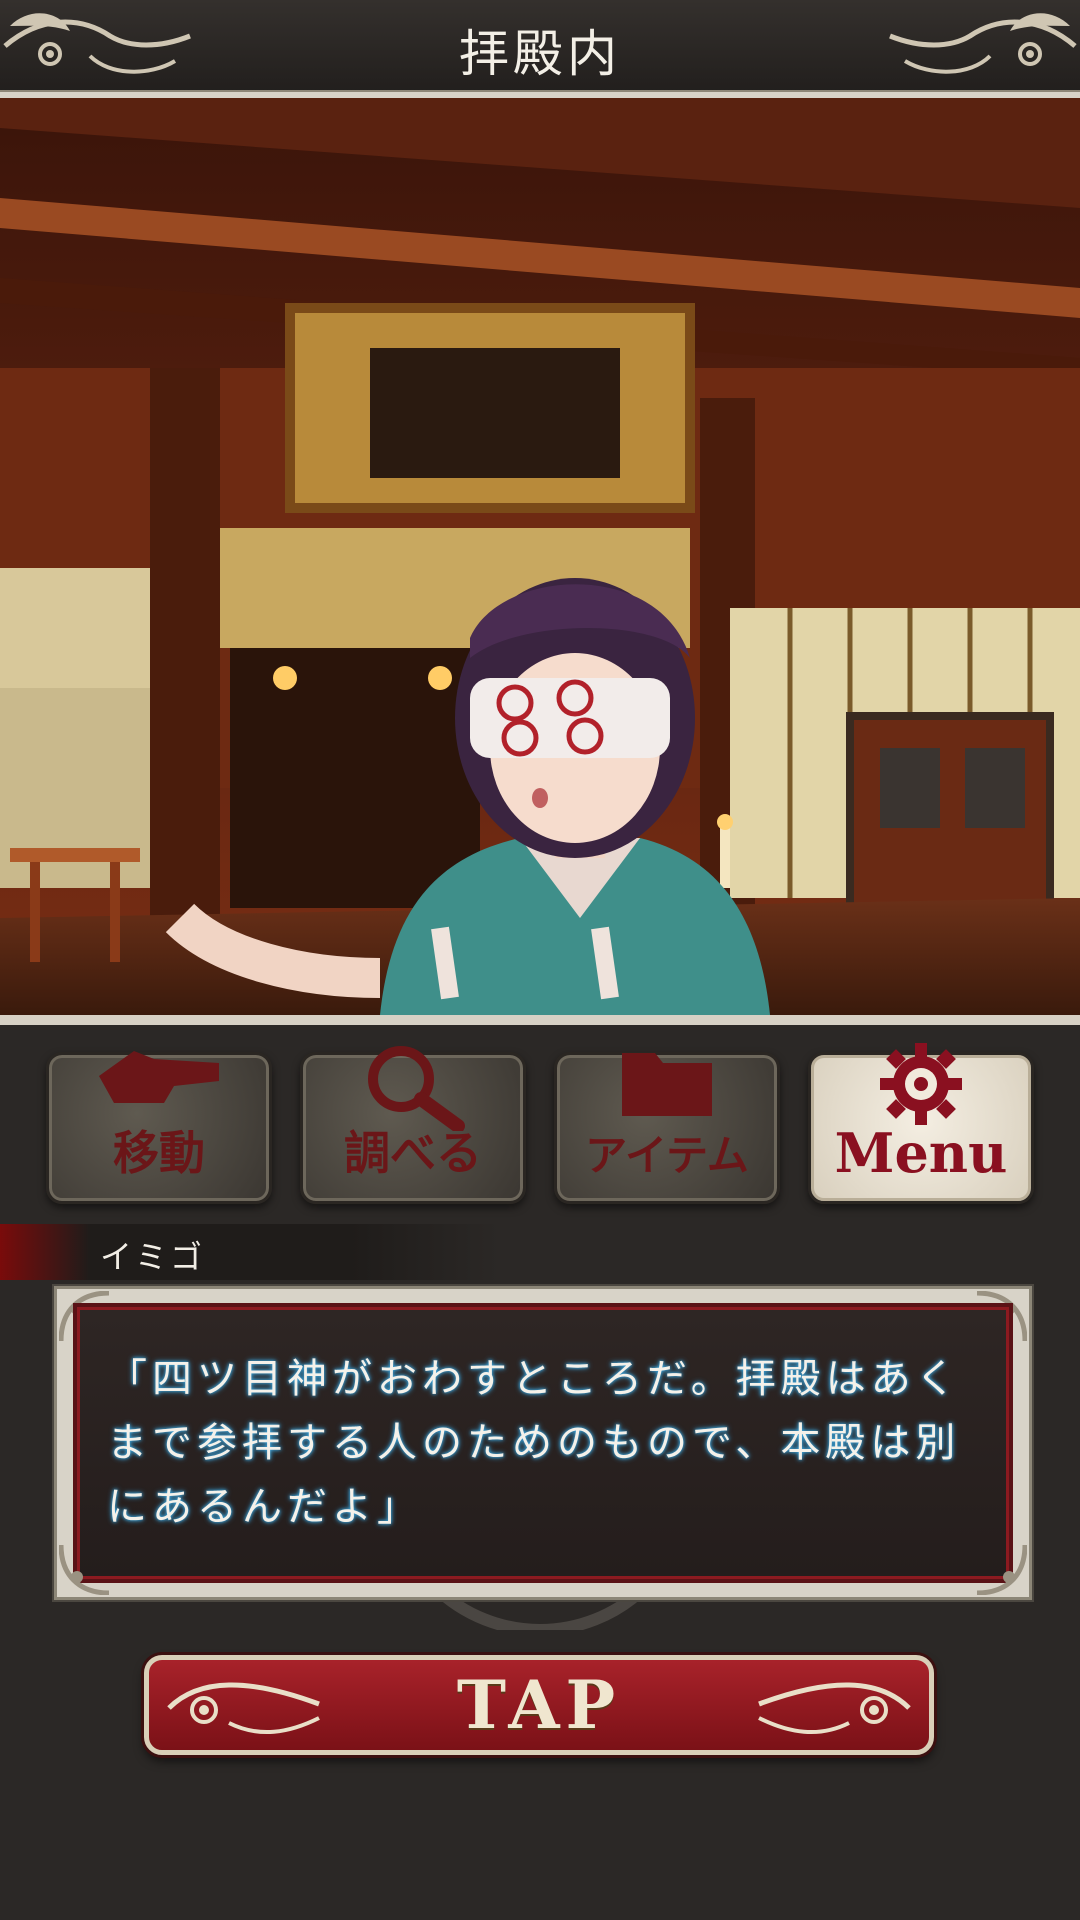 This screenshot has width=1080, height=1920. I want to click on investigate-label: 調べる, so click(413, 1153).